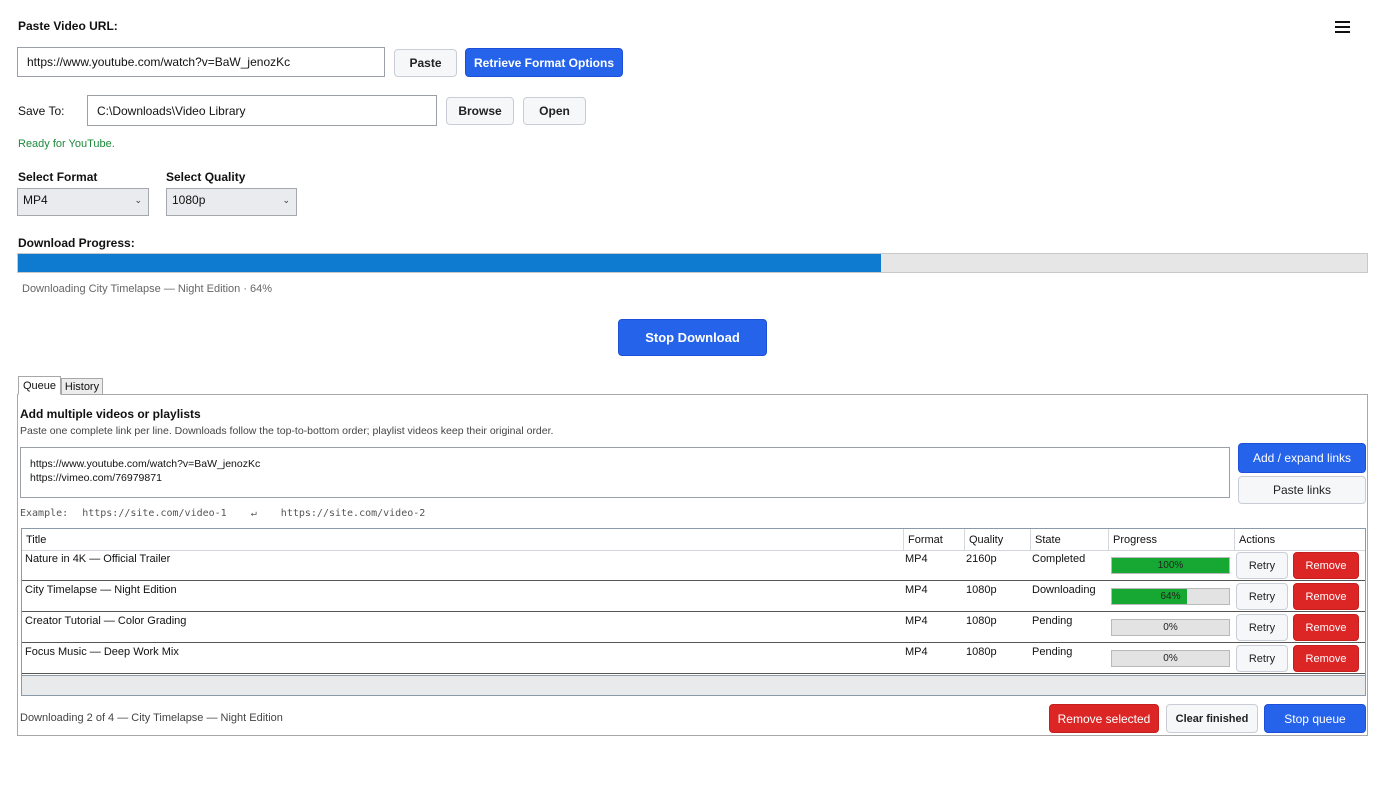  Describe the element at coordinates (39, 385) in the screenshot. I see `tab-queue: Queue` at that location.